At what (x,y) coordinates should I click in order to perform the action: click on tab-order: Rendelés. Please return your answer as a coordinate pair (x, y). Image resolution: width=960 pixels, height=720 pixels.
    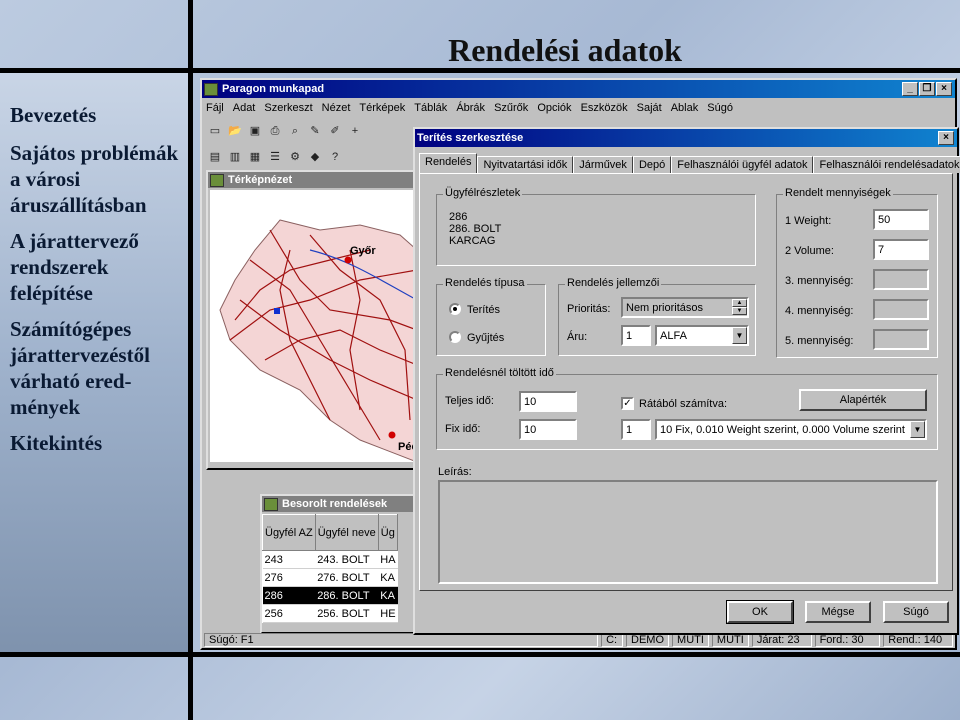
    Looking at the image, I should click on (448, 163).